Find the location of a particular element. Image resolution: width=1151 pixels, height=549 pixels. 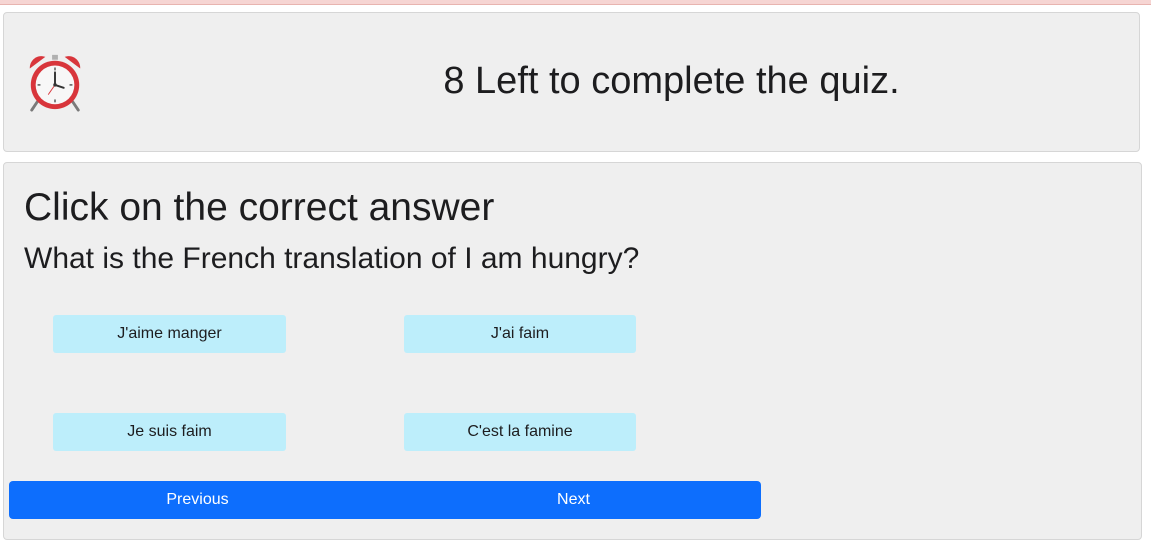

top-alert-strip is located at coordinates (575, 2).